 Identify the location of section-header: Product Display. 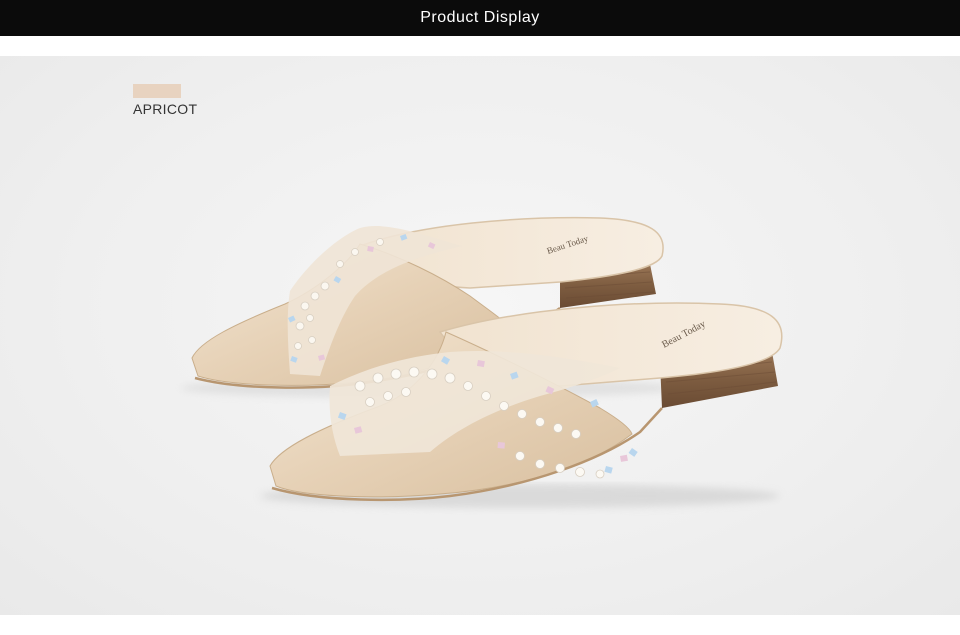
(480, 18).